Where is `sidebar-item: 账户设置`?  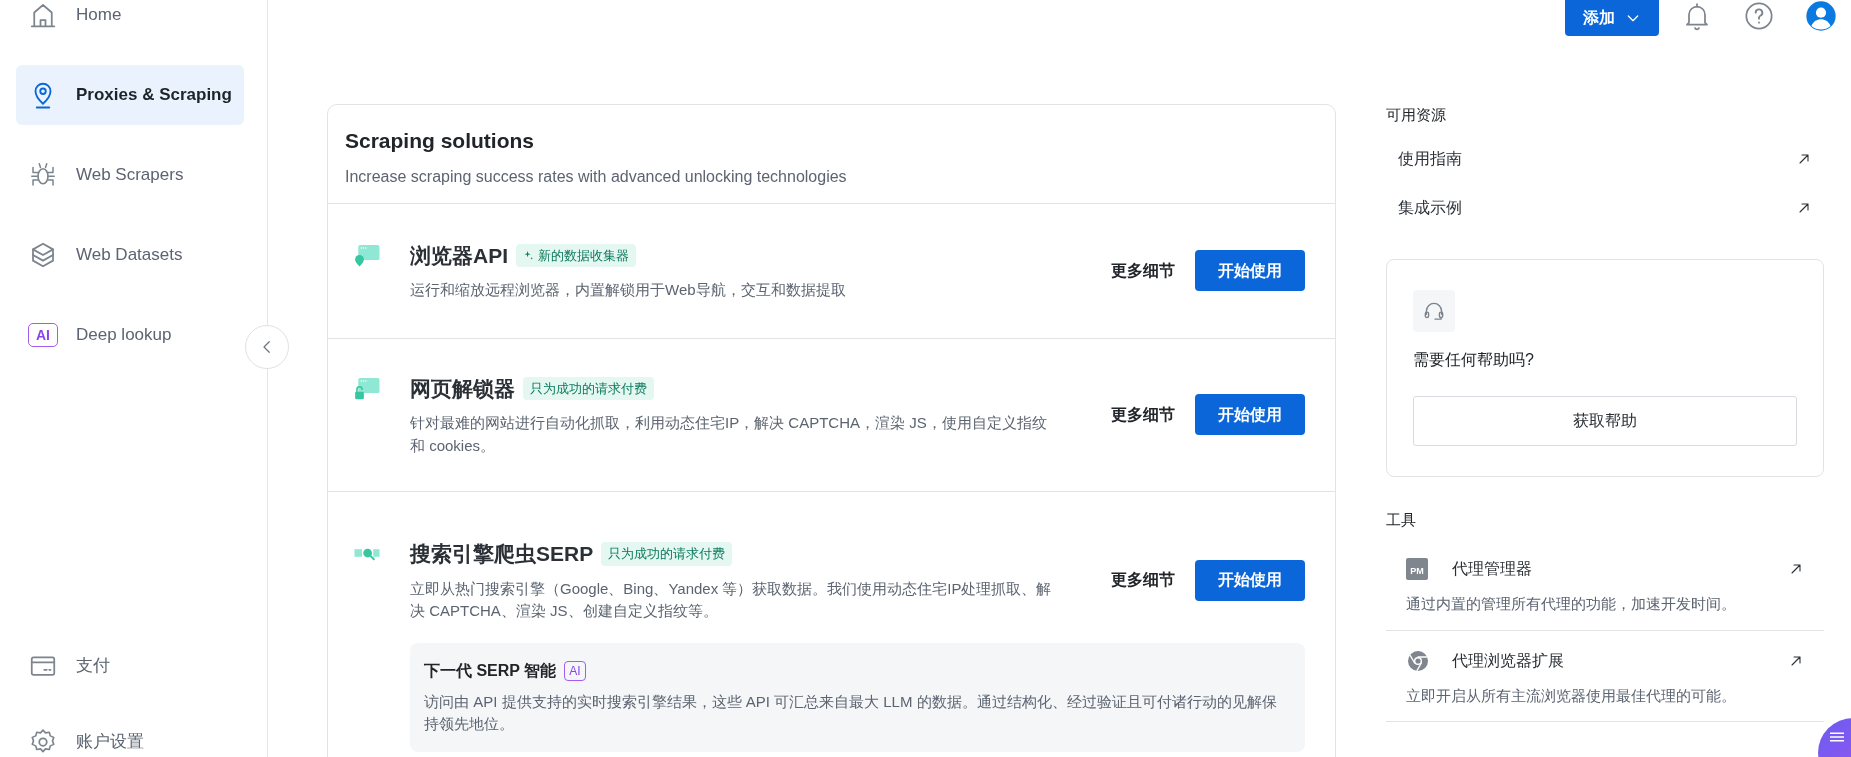 sidebar-item: 账户设置 is located at coordinates (130, 734).